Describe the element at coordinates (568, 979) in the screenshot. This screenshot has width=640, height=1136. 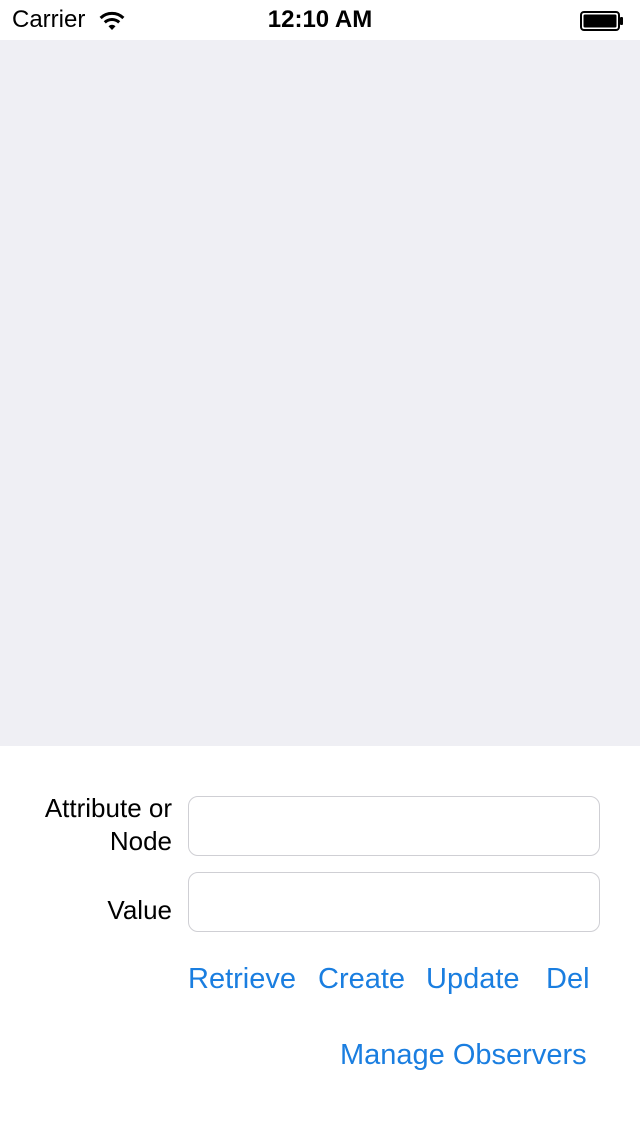
I see `delete-button: Del` at that location.